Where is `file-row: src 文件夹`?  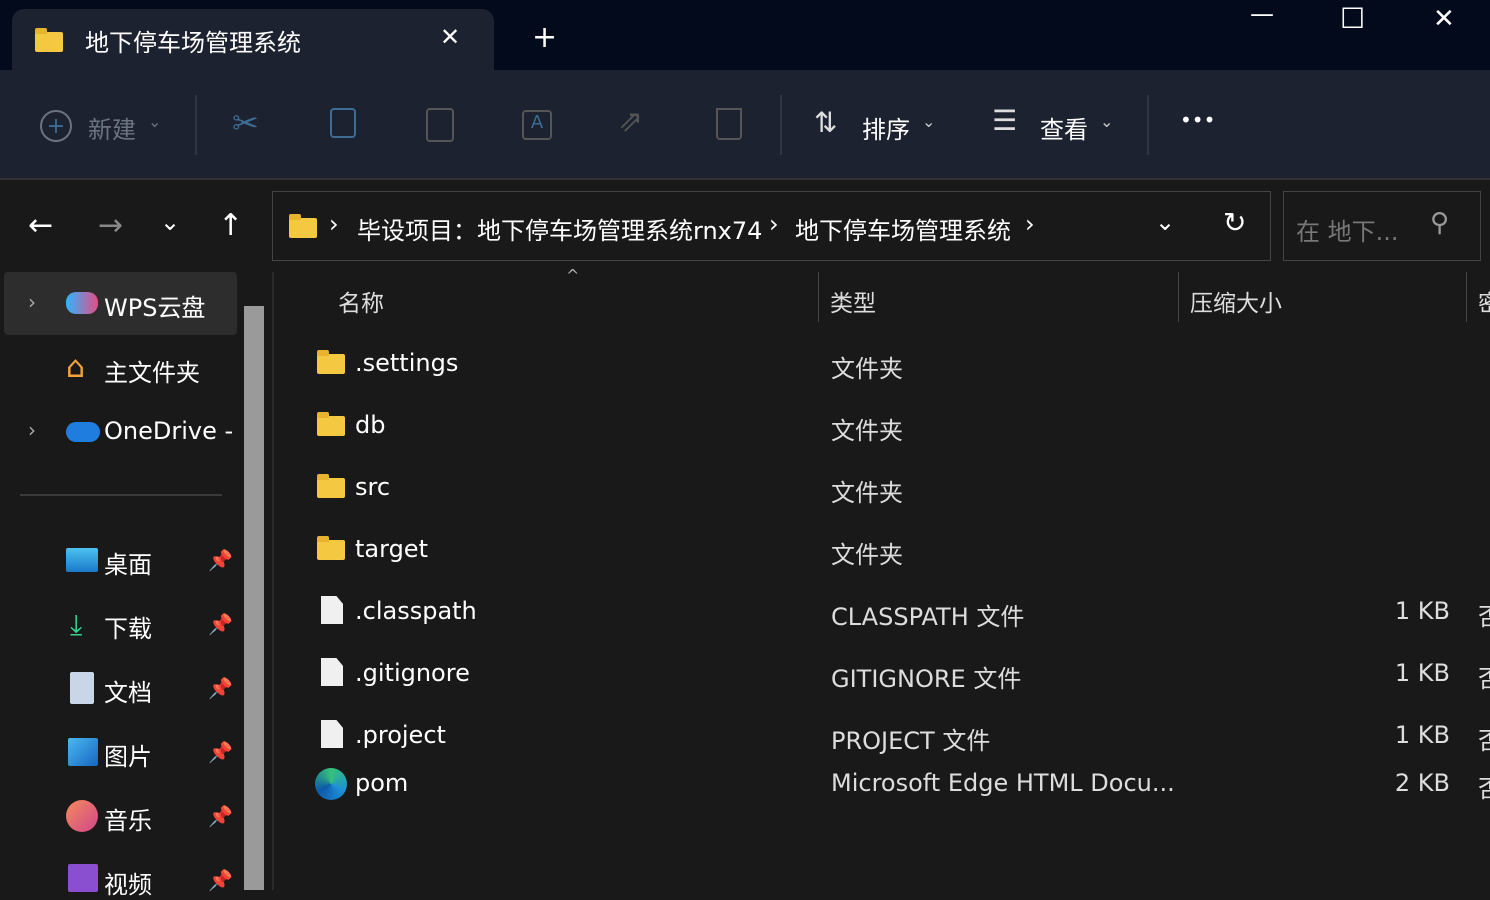
file-row: src 文件夹 is located at coordinates (890, 487).